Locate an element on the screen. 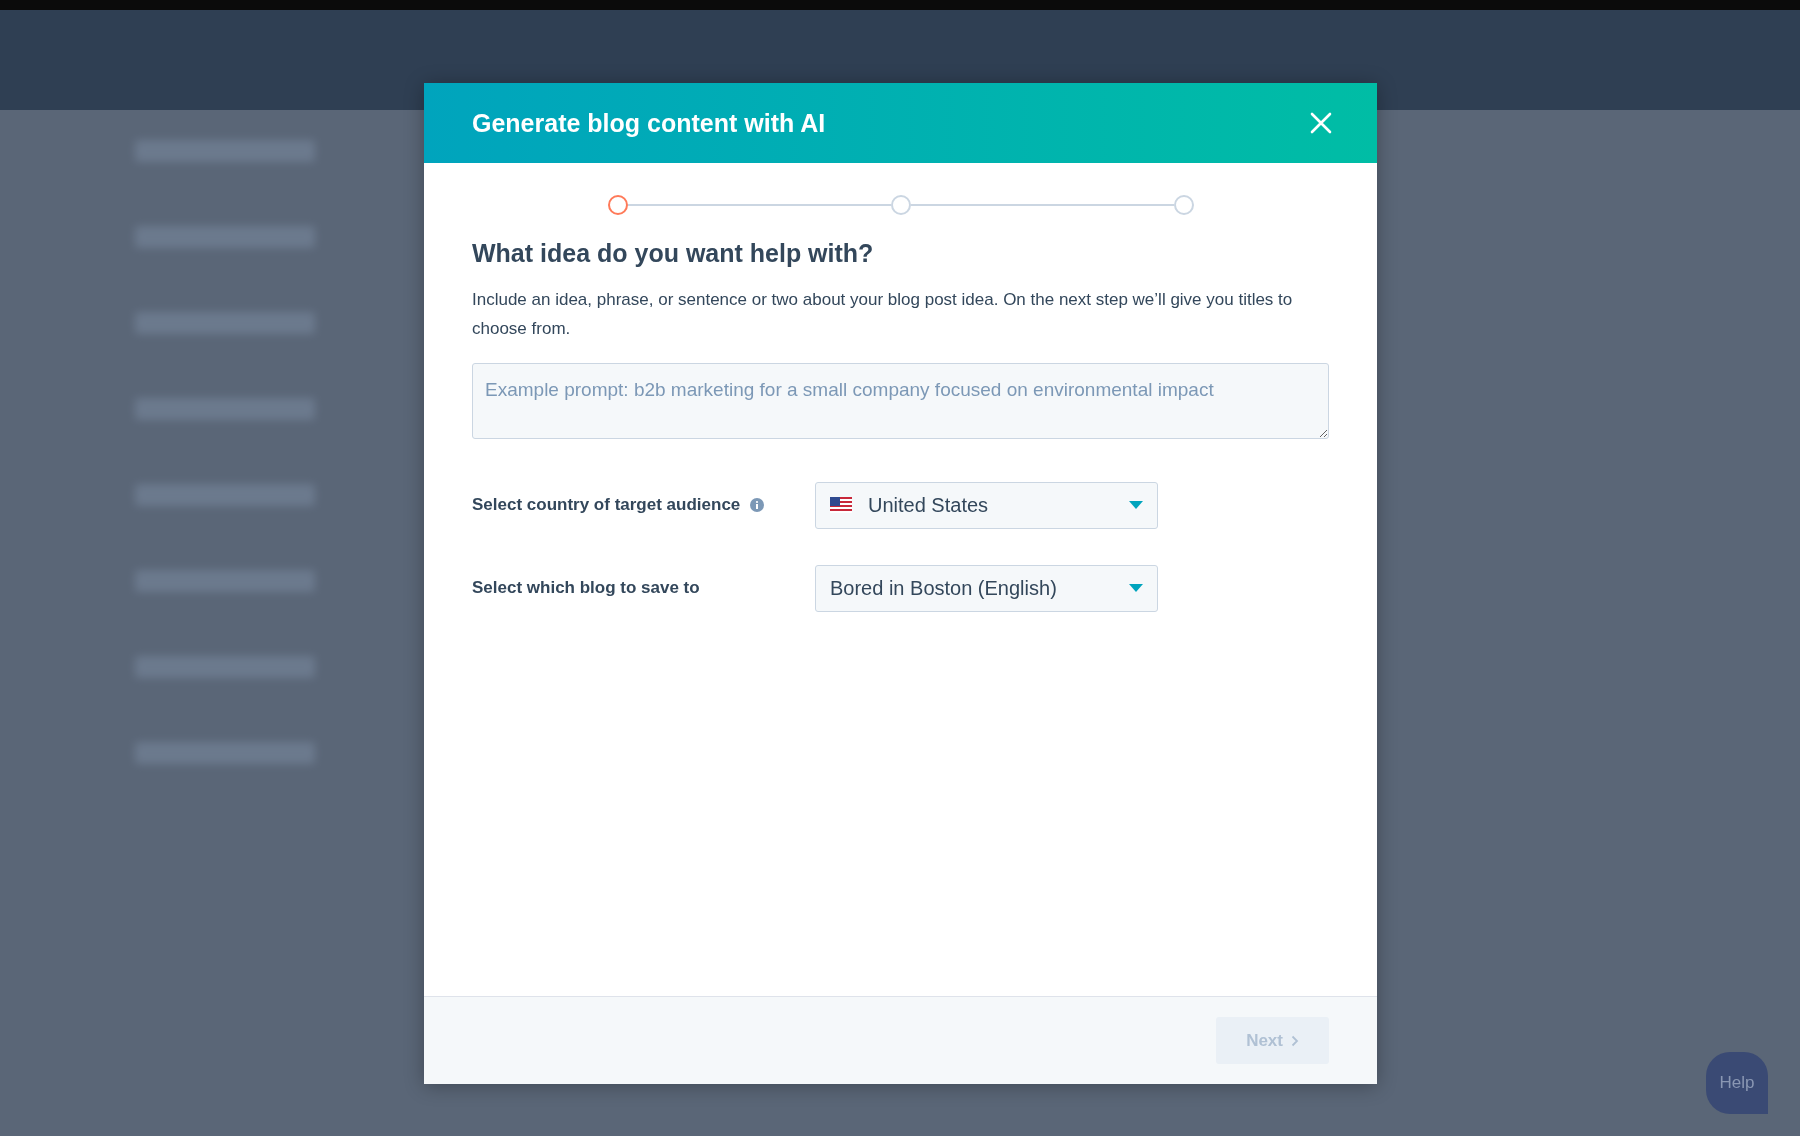 Image resolution: width=1800 pixels, height=1136 pixels. close-icon is located at coordinates (1321, 123).